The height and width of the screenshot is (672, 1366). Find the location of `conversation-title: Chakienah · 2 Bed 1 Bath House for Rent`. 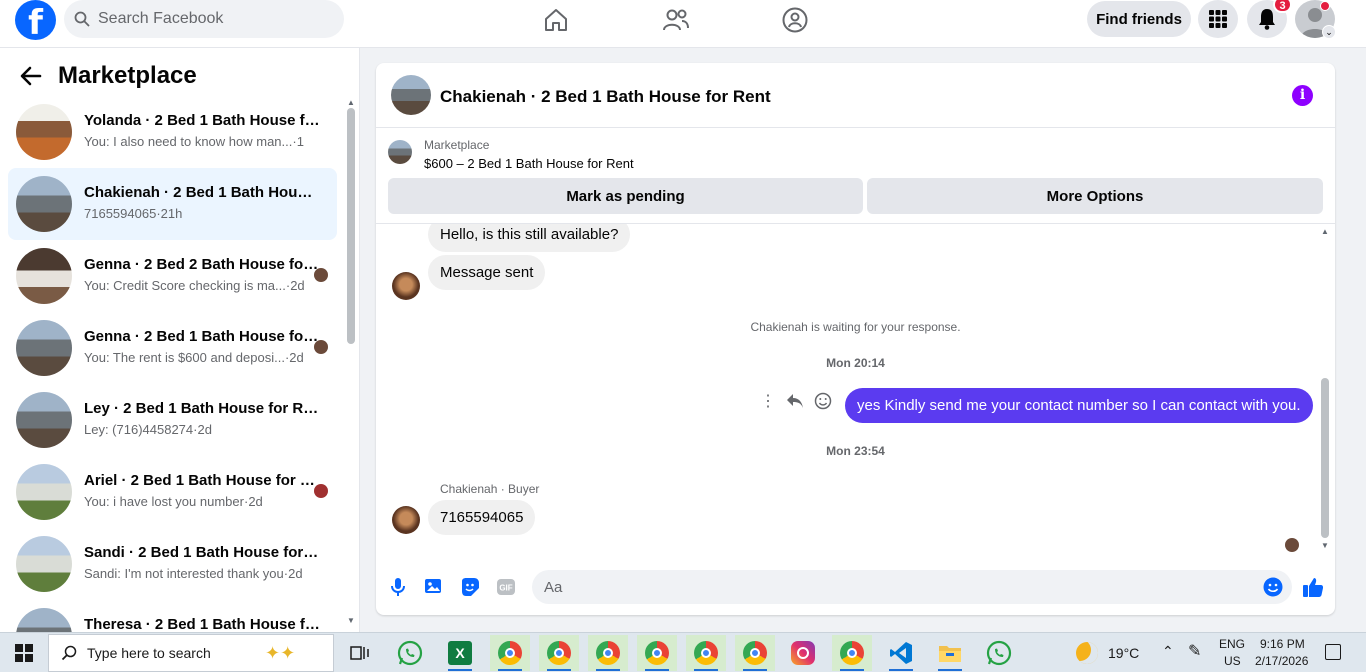

conversation-title: Chakienah · 2 Bed 1 Bath House for Rent is located at coordinates (605, 97).